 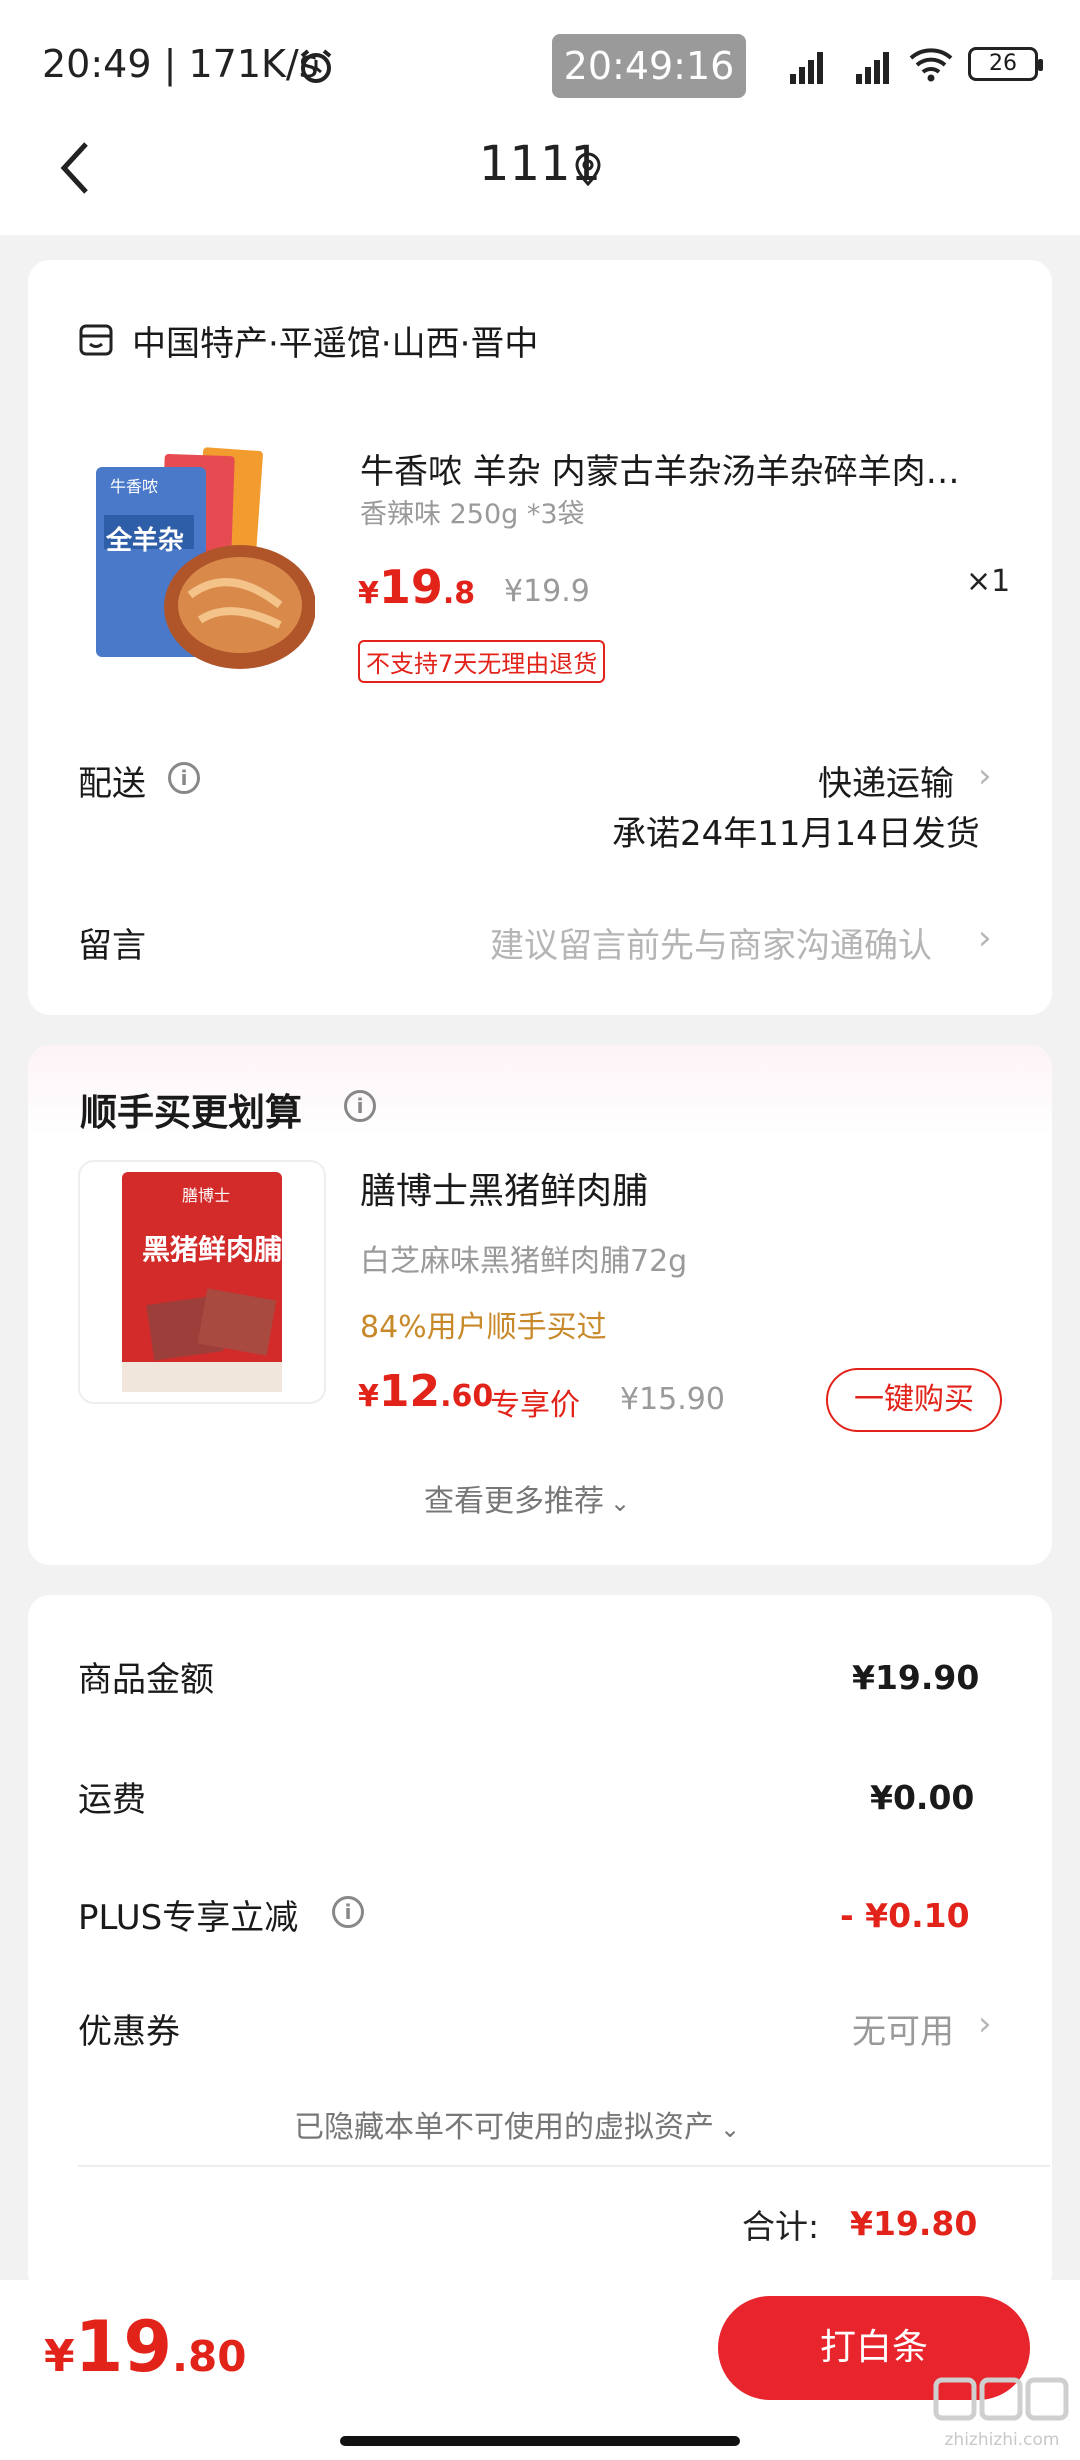 What do you see at coordinates (903, 2028) in the screenshot?
I see `coupon-value: 无可用` at bounding box center [903, 2028].